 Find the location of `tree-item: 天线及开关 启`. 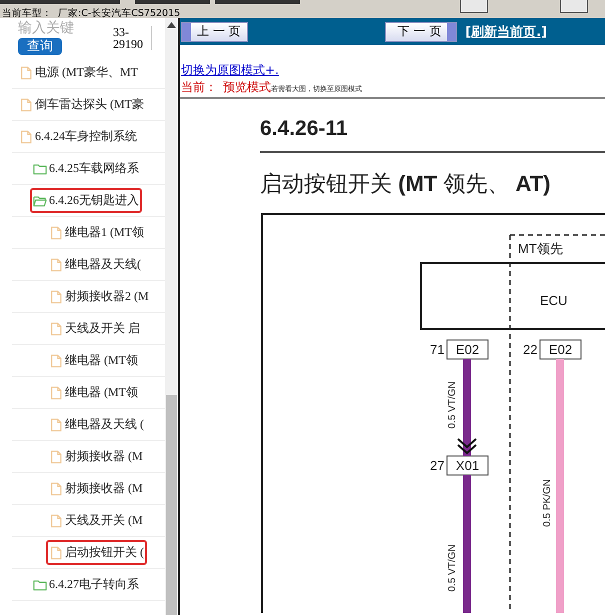

tree-item: 天线及开关 启 is located at coordinates (94, 328).